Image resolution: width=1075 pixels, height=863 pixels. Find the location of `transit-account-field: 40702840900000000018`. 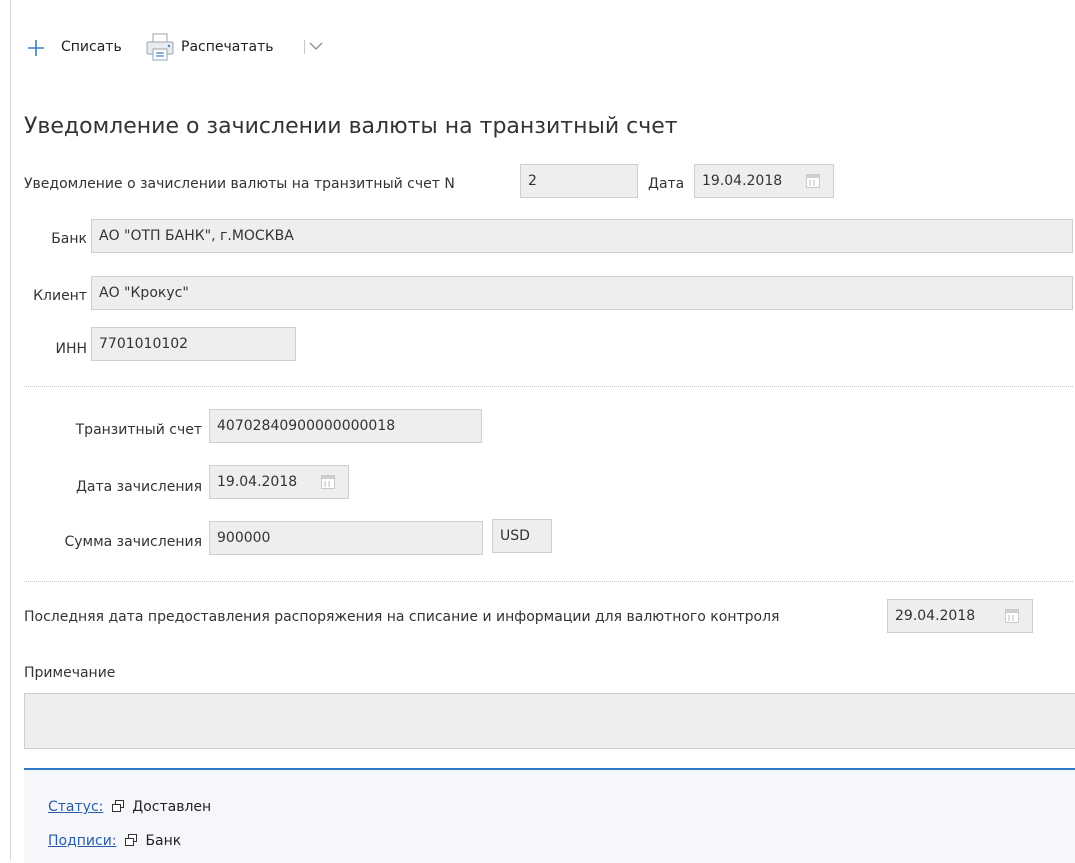

transit-account-field: 40702840900000000018 is located at coordinates (345, 426).